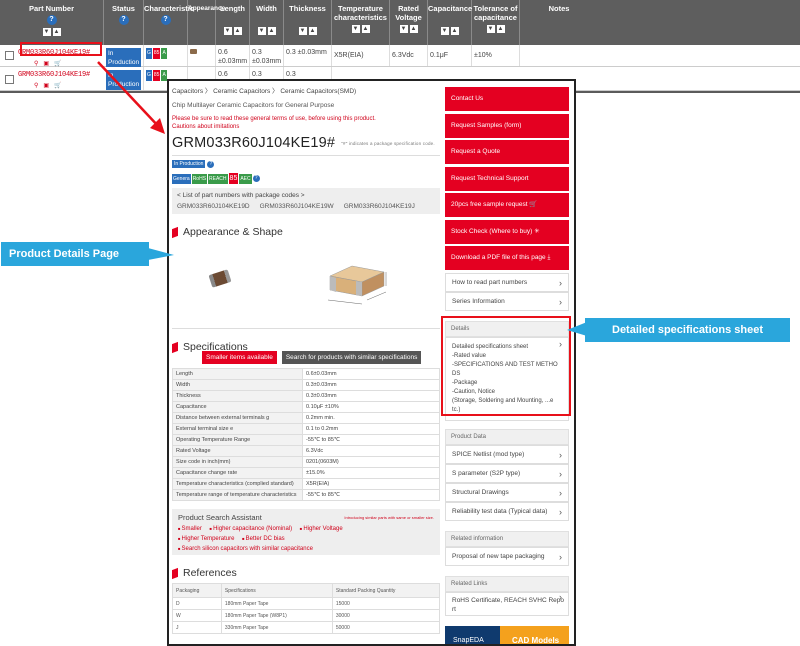 The image size is (800, 646). What do you see at coordinates (386, 603) in the screenshot?
I see `ref-cell: 15000` at bounding box center [386, 603].